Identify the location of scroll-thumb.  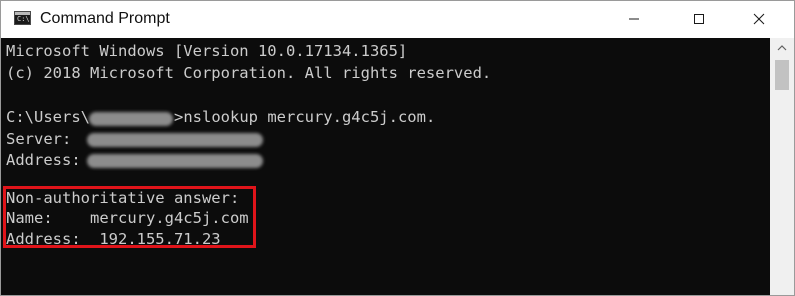
(782, 75).